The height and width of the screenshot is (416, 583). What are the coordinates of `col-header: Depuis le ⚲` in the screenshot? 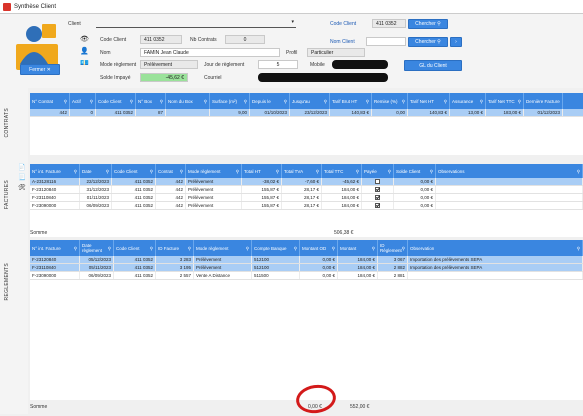 It's located at (270, 101).